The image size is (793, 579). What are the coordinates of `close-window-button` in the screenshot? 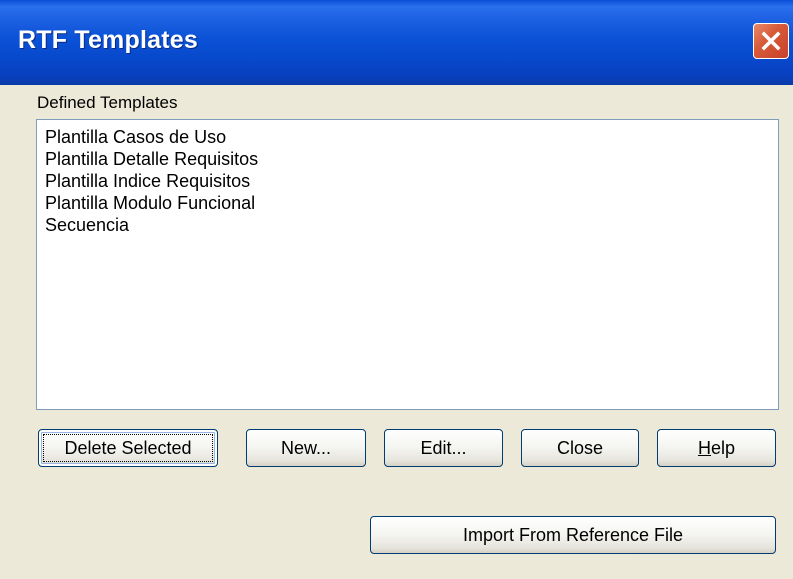 It's located at (771, 41).